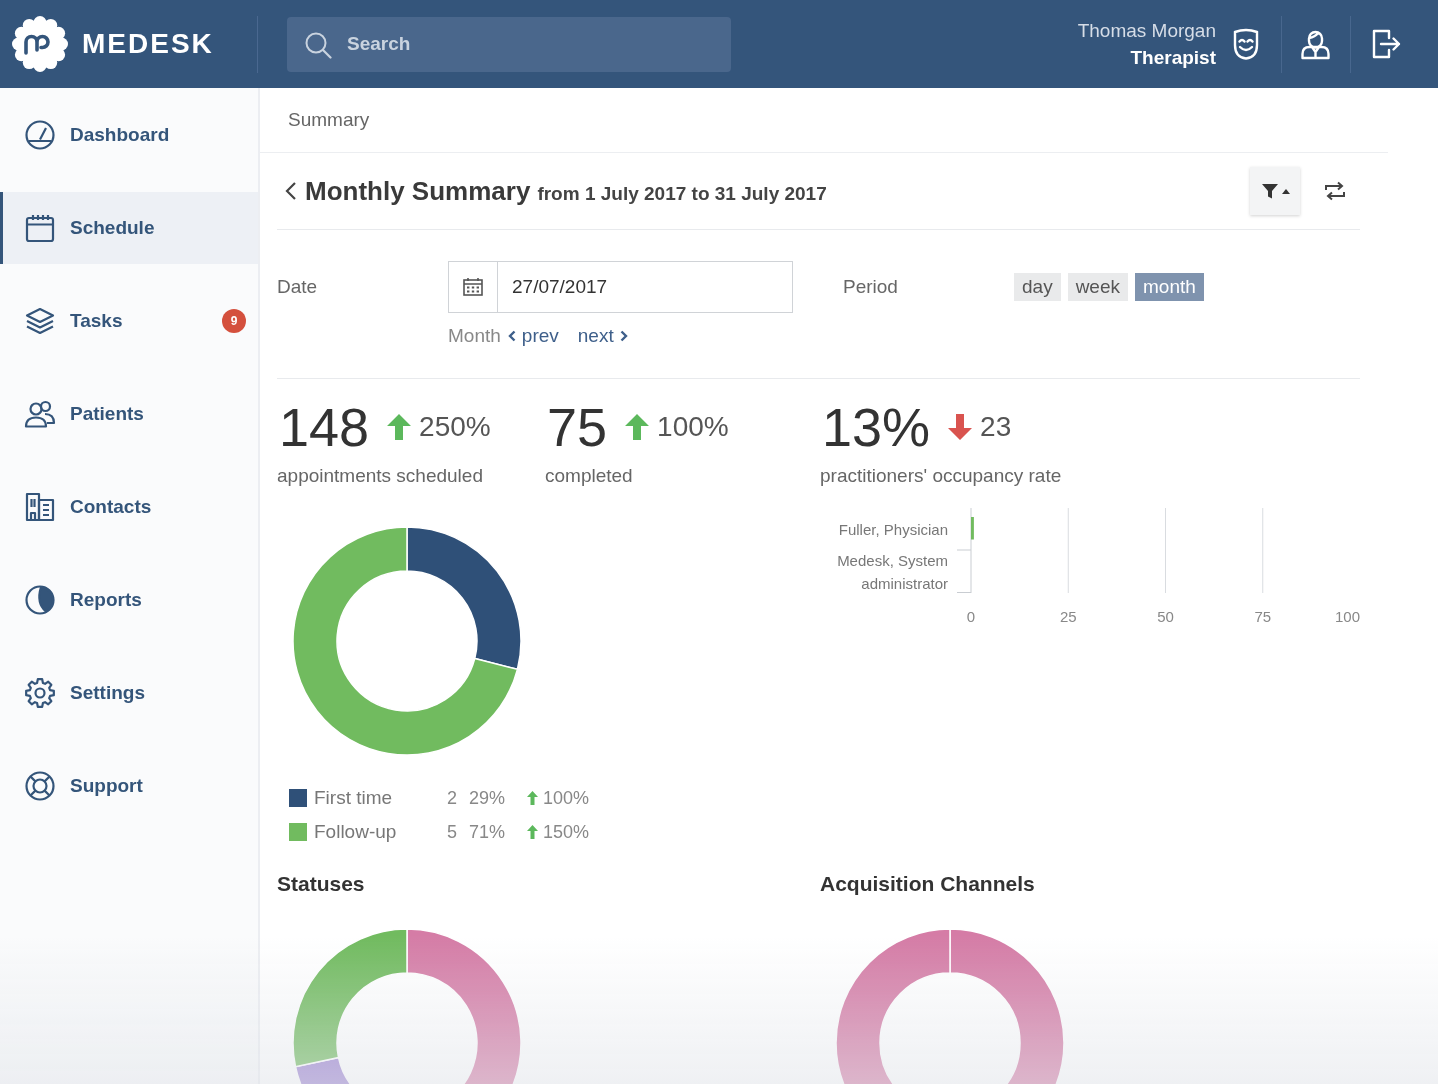 The image size is (1438, 1084). What do you see at coordinates (566, 832) in the screenshot?
I see `legend-change: 150%` at bounding box center [566, 832].